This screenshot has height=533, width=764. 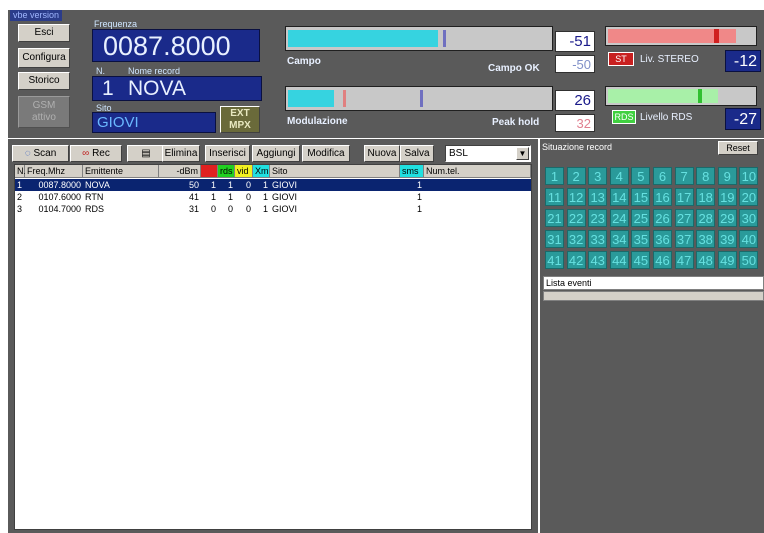 What do you see at coordinates (684, 218) in the screenshot?
I see `record-slot: 27` at bounding box center [684, 218].